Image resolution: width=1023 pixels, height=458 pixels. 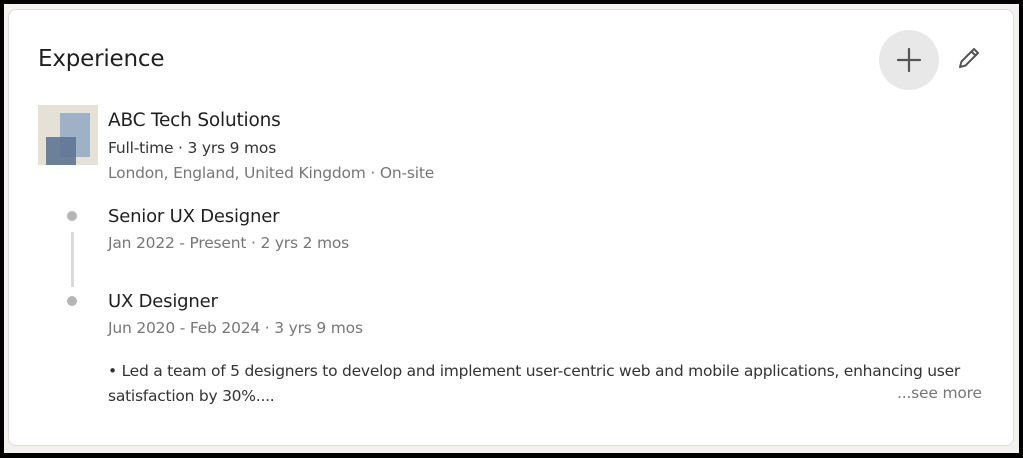 What do you see at coordinates (72, 259) in the screenshot?
I see `timeline-line` at bounding box center [72, 259].